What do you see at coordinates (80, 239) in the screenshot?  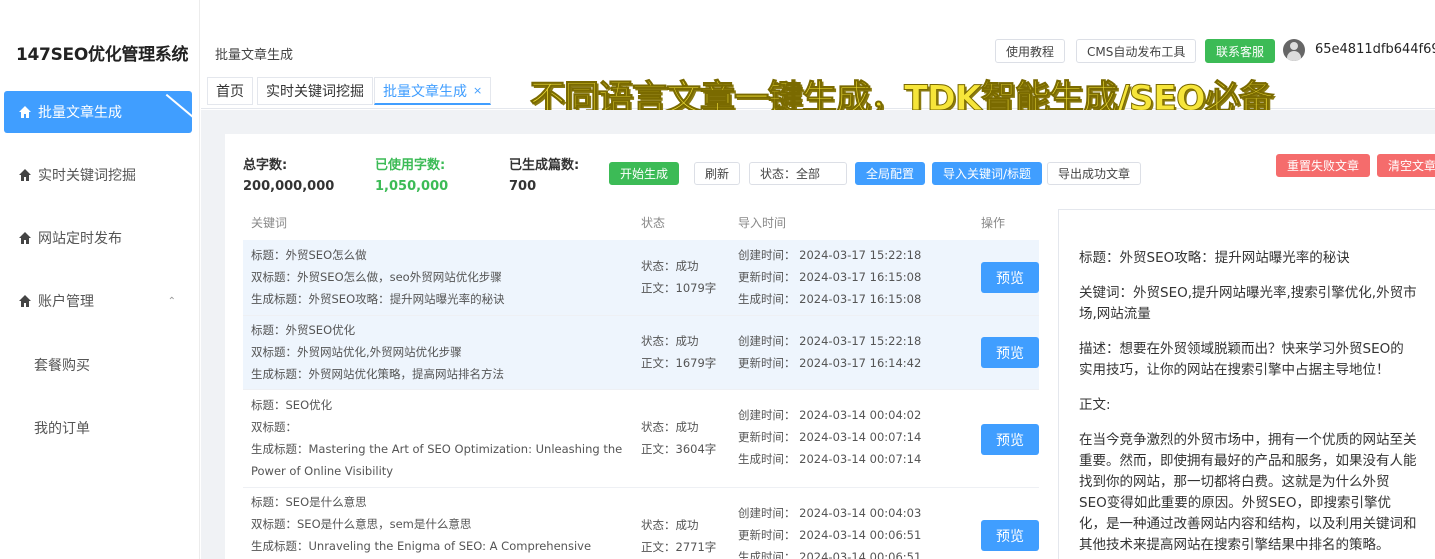 I see `sidebar-item-label: 网站定时发布` at bounding box center [80, 239].